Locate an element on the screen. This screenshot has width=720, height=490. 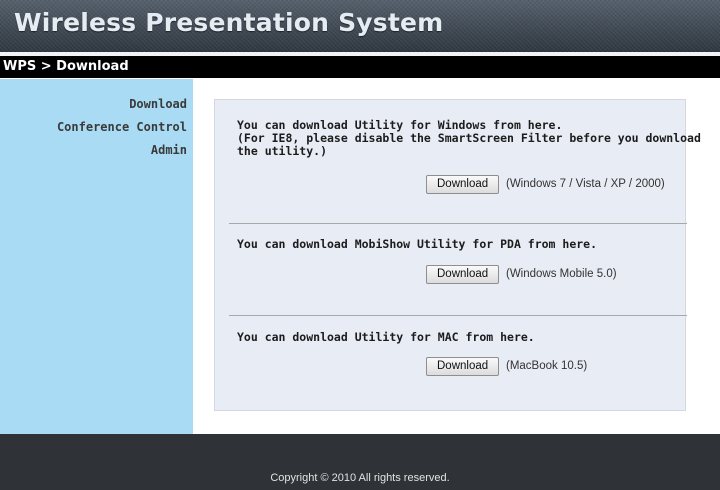
windows-version-note: (Windows 7 / Vista / XP / 2000) is located at coordinates (585, 184).